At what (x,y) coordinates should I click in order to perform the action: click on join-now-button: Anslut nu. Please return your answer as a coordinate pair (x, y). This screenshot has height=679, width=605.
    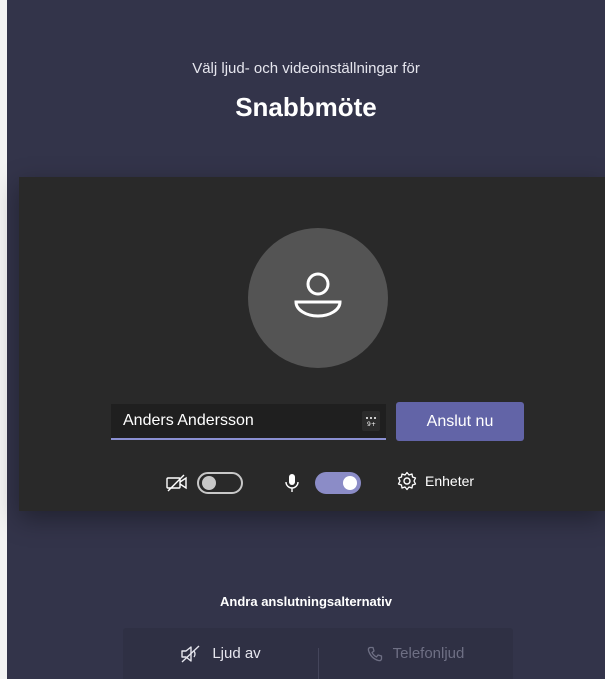
    Looking at the image, I should click on (460, 421).